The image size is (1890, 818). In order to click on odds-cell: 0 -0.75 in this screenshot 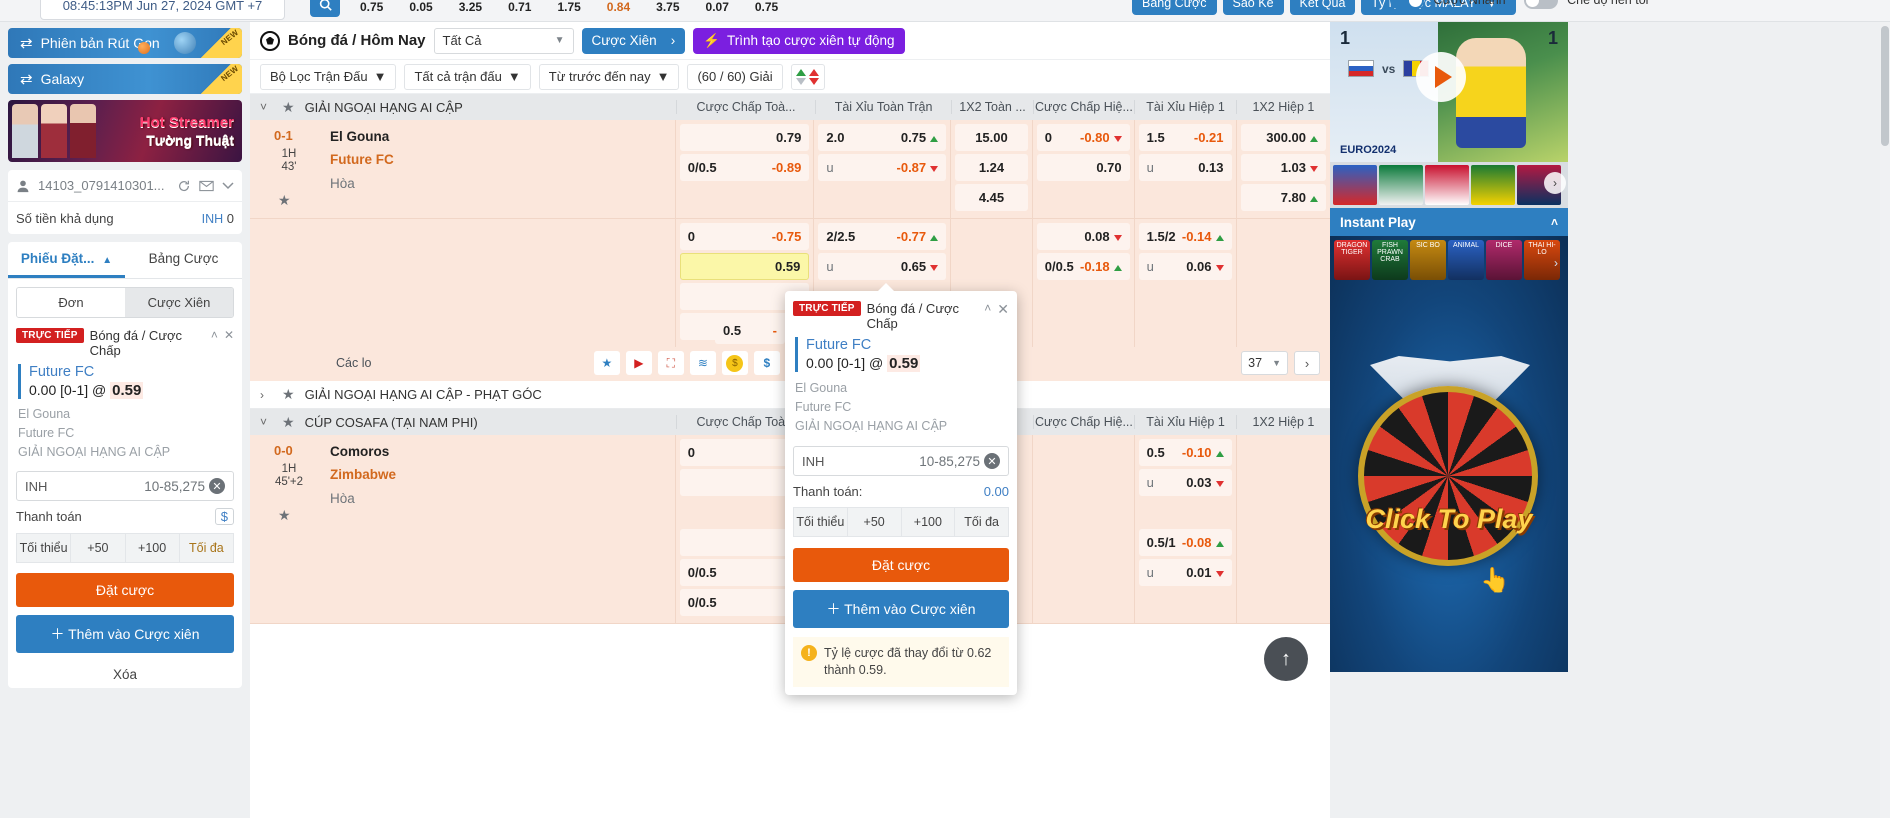, I will do `click(744, 236)`.